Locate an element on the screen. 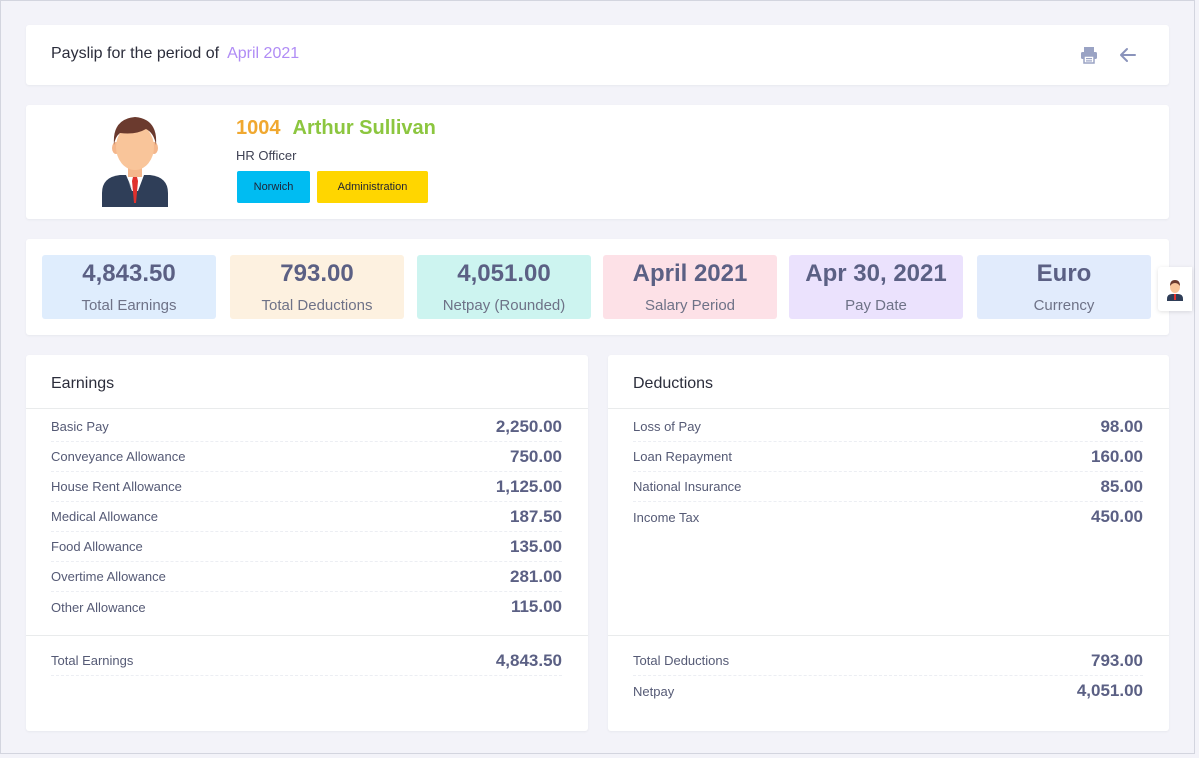 Image resolution: width=1199 pixels, height=758 pixels. row-label: House Rent Allowance is located at coordinates (116, 486).